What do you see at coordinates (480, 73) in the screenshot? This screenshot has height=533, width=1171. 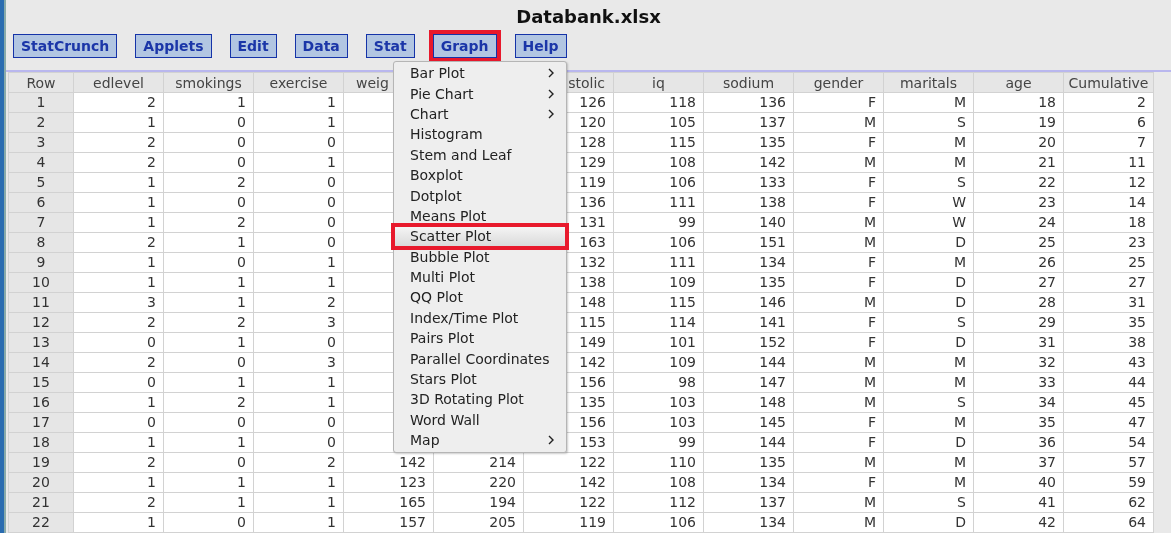 I see `menu-item: Bar Plot` at bounding box center [480, 73].